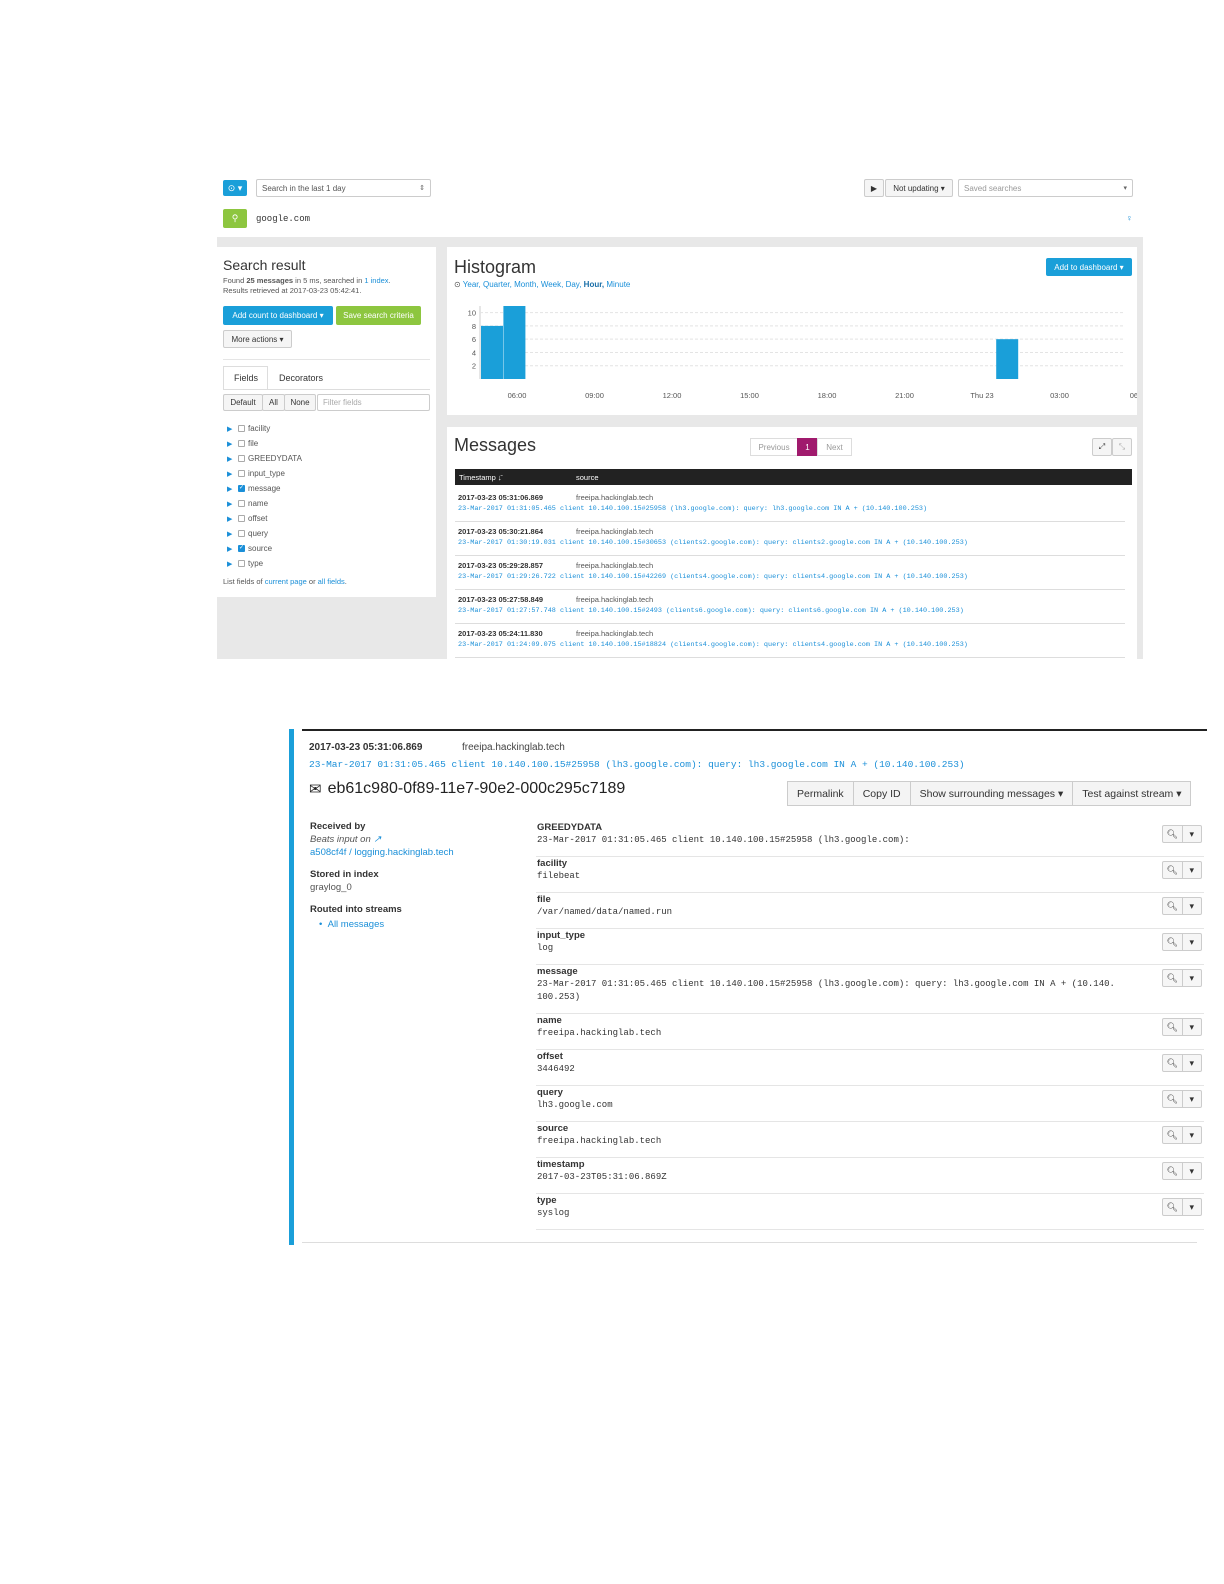 This screenshot has width=1224, height=1584. I want to click on node-link: a508cf4f / logging.hackinglab.tech, so click(382, 852).